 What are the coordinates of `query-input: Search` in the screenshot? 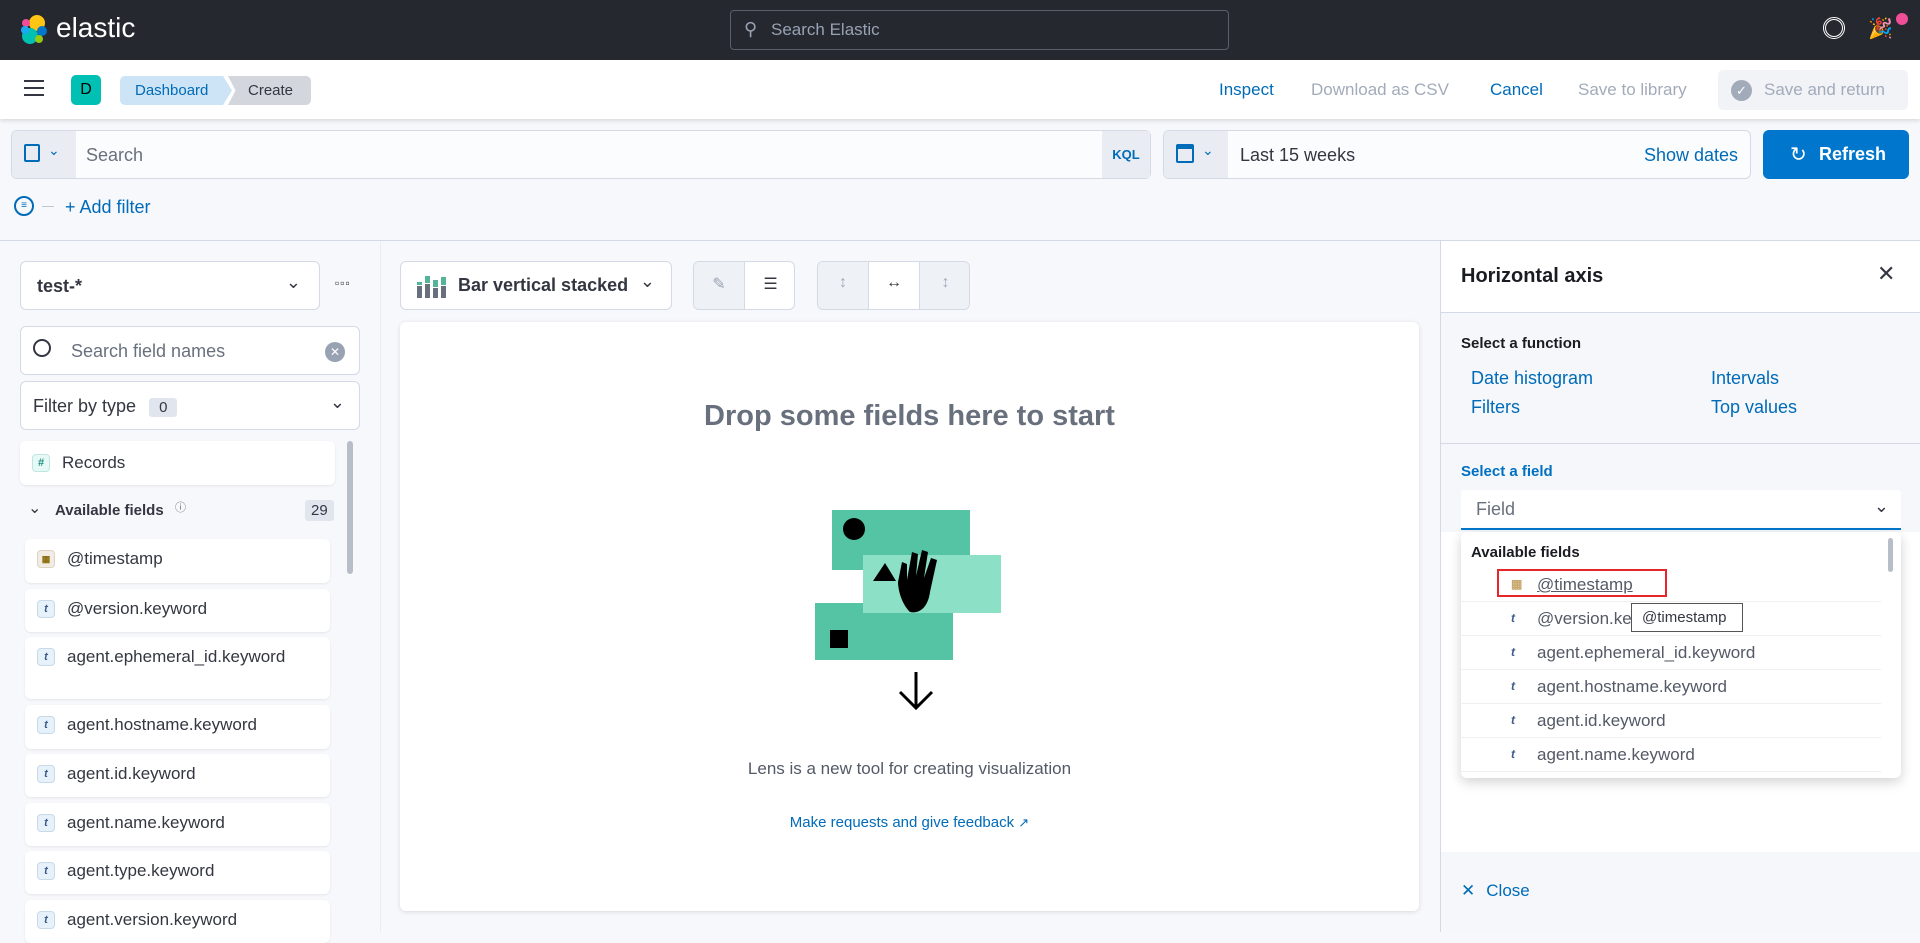 It's located at (114, 155).